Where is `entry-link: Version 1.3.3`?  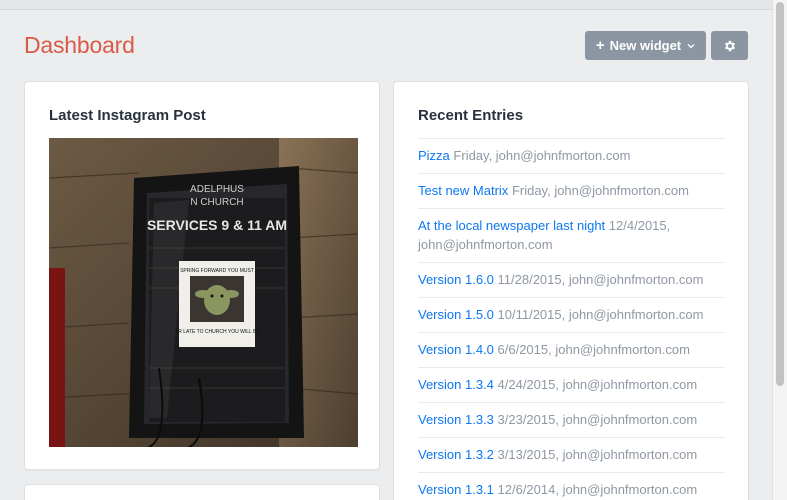
entry-link: Version 1.3.3 is located at coordinates (456, 419).